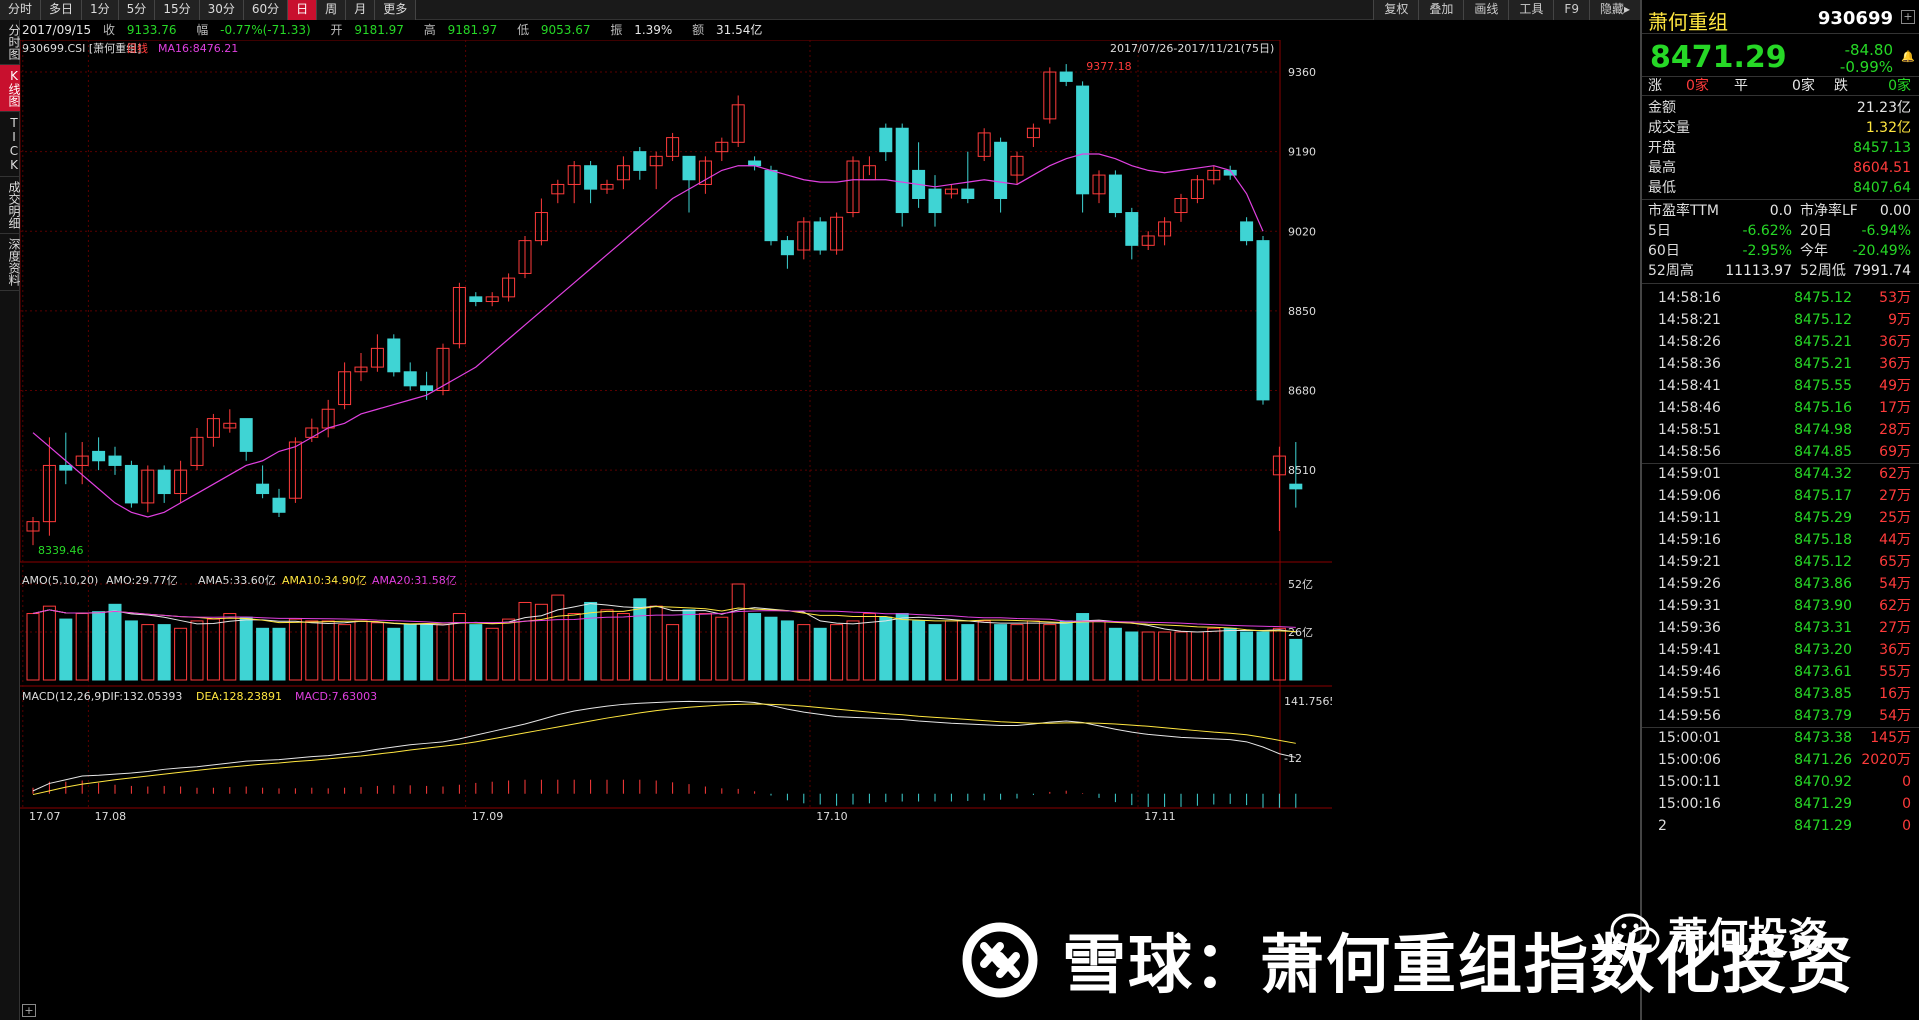 This screenshot has width=1919, height=1020. I want to click on tick-time: 15:00:01, so click(1689, 738).